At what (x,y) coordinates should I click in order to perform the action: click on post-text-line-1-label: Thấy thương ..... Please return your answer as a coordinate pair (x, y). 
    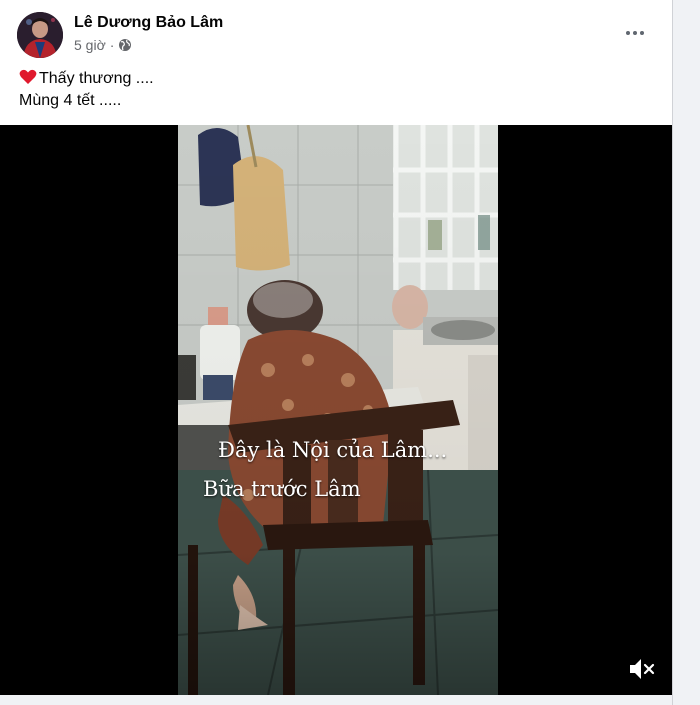
    Looking at the image, I should click on (96, 78).